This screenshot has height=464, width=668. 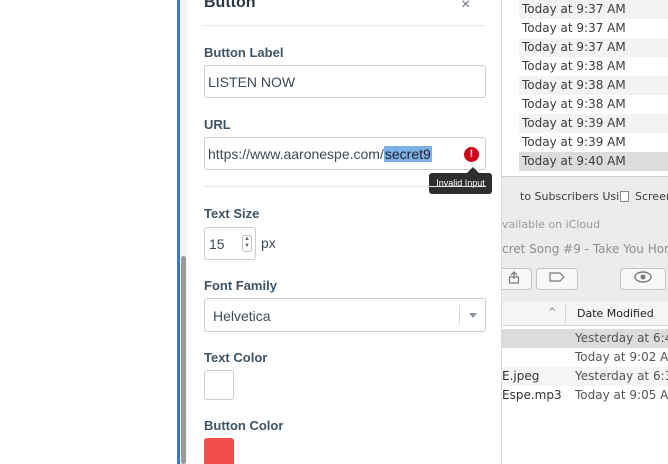 I want to click on button-label-input: LISTEN NOW, so click(x=345, y=81).